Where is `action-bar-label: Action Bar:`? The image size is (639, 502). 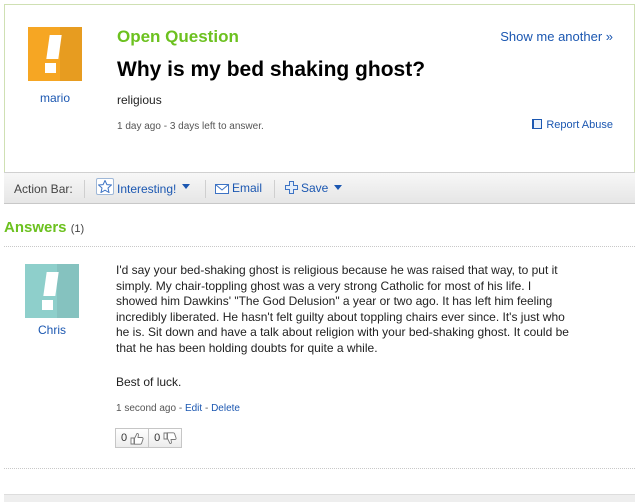
action-bar-label: Action Bar: is located at coordinates (43, 189).